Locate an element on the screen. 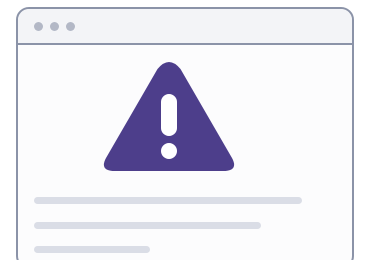 The height and width of the screenshot is (260, 370). exclamation-bar is located at coordinates (169, 115).